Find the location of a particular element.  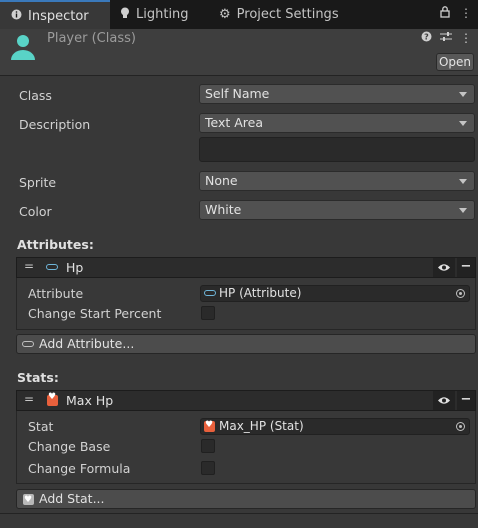

color-dropdown: White is located at coordinates (337, 210).